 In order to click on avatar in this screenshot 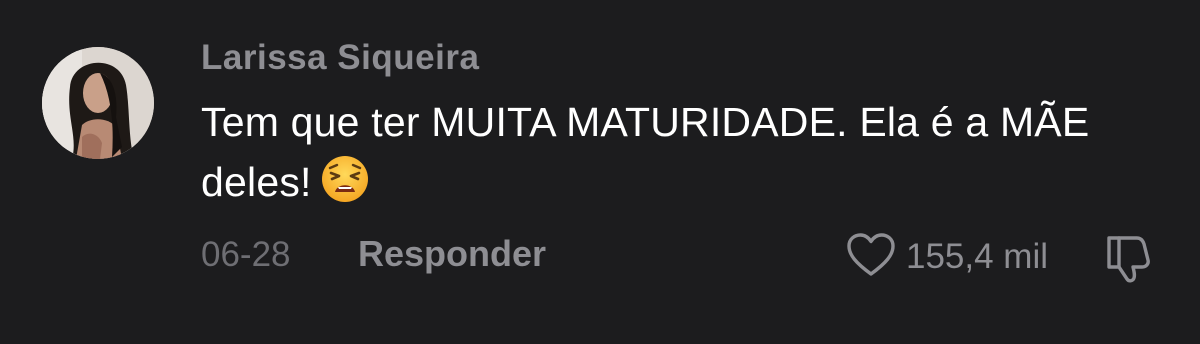, I will do `click(98, 103)`.